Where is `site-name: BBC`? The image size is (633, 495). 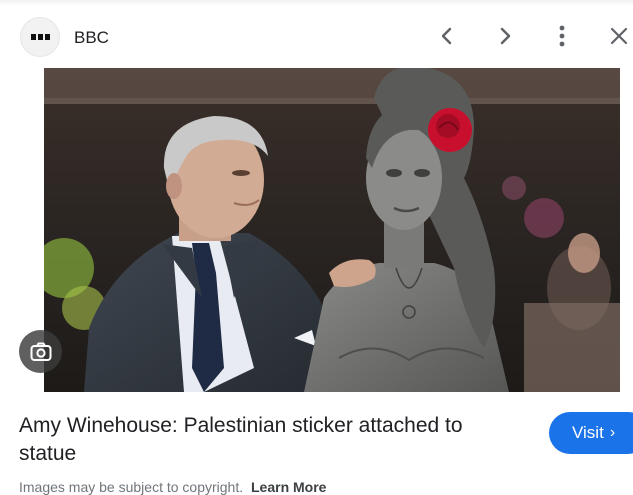
site-name: BBC is located at coordinates (91, 38).